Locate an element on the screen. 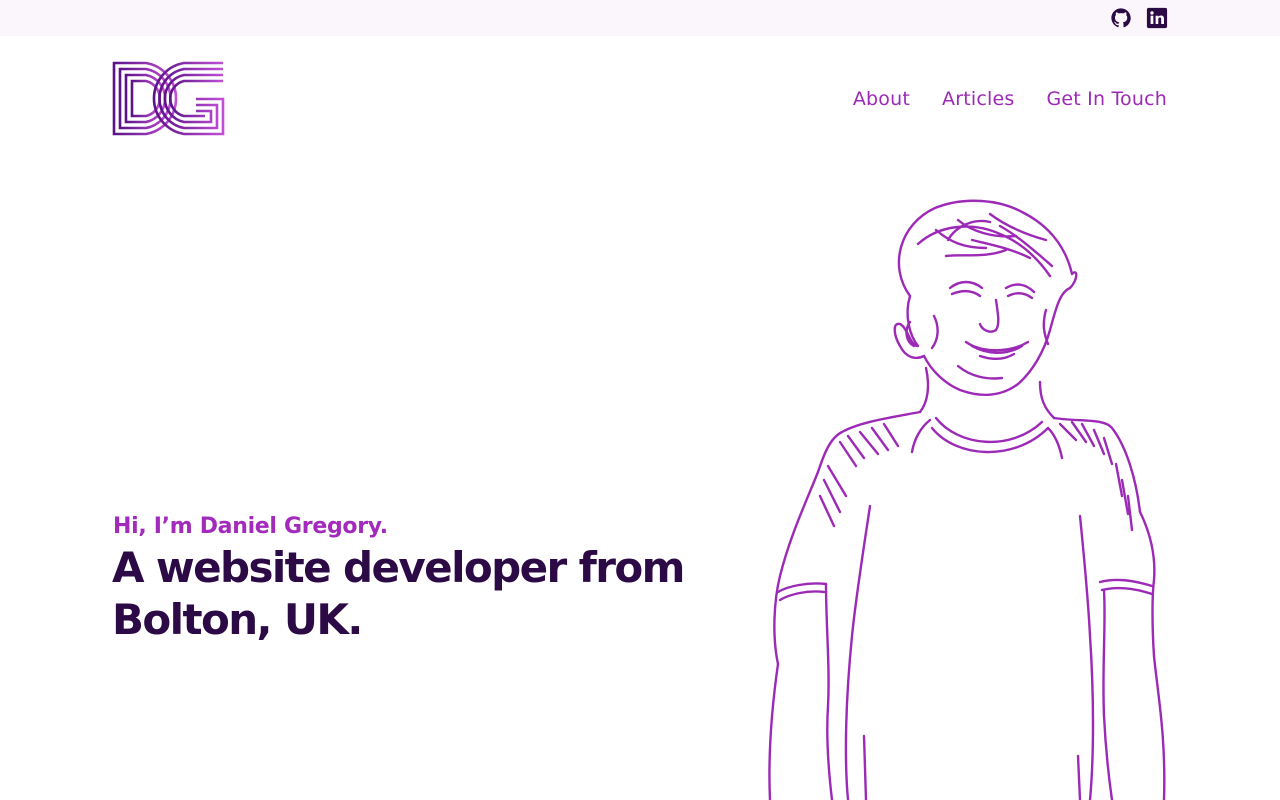 This screenshot has height=800, width=1280. main-nav: About Articles Get In Touch is located at coordinates (1010, 99).